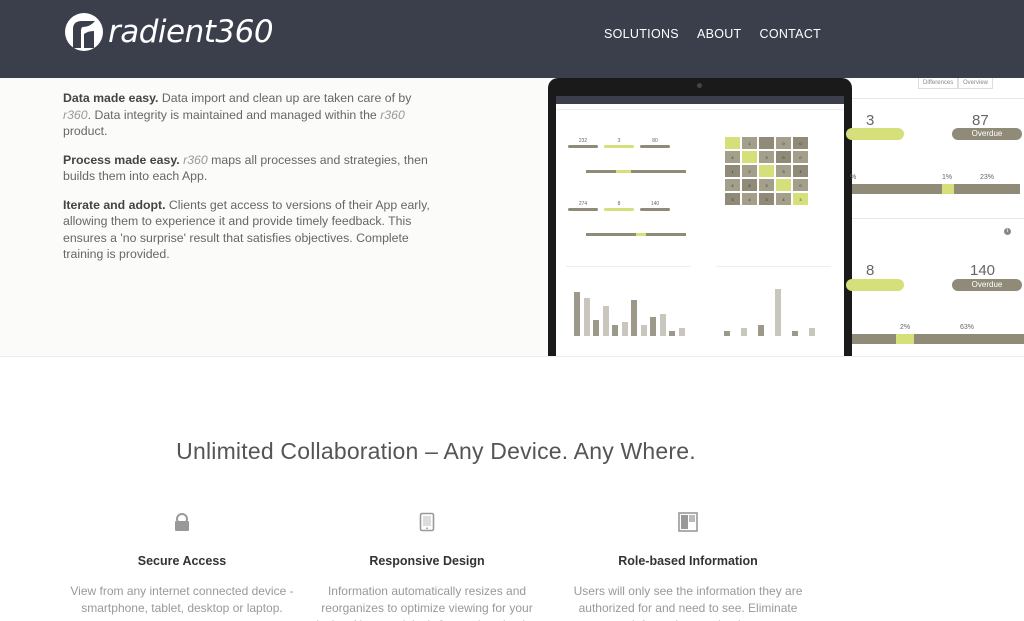 The image size is (1024, 621). I want to click on stat-value: 232, so click(583, 141).